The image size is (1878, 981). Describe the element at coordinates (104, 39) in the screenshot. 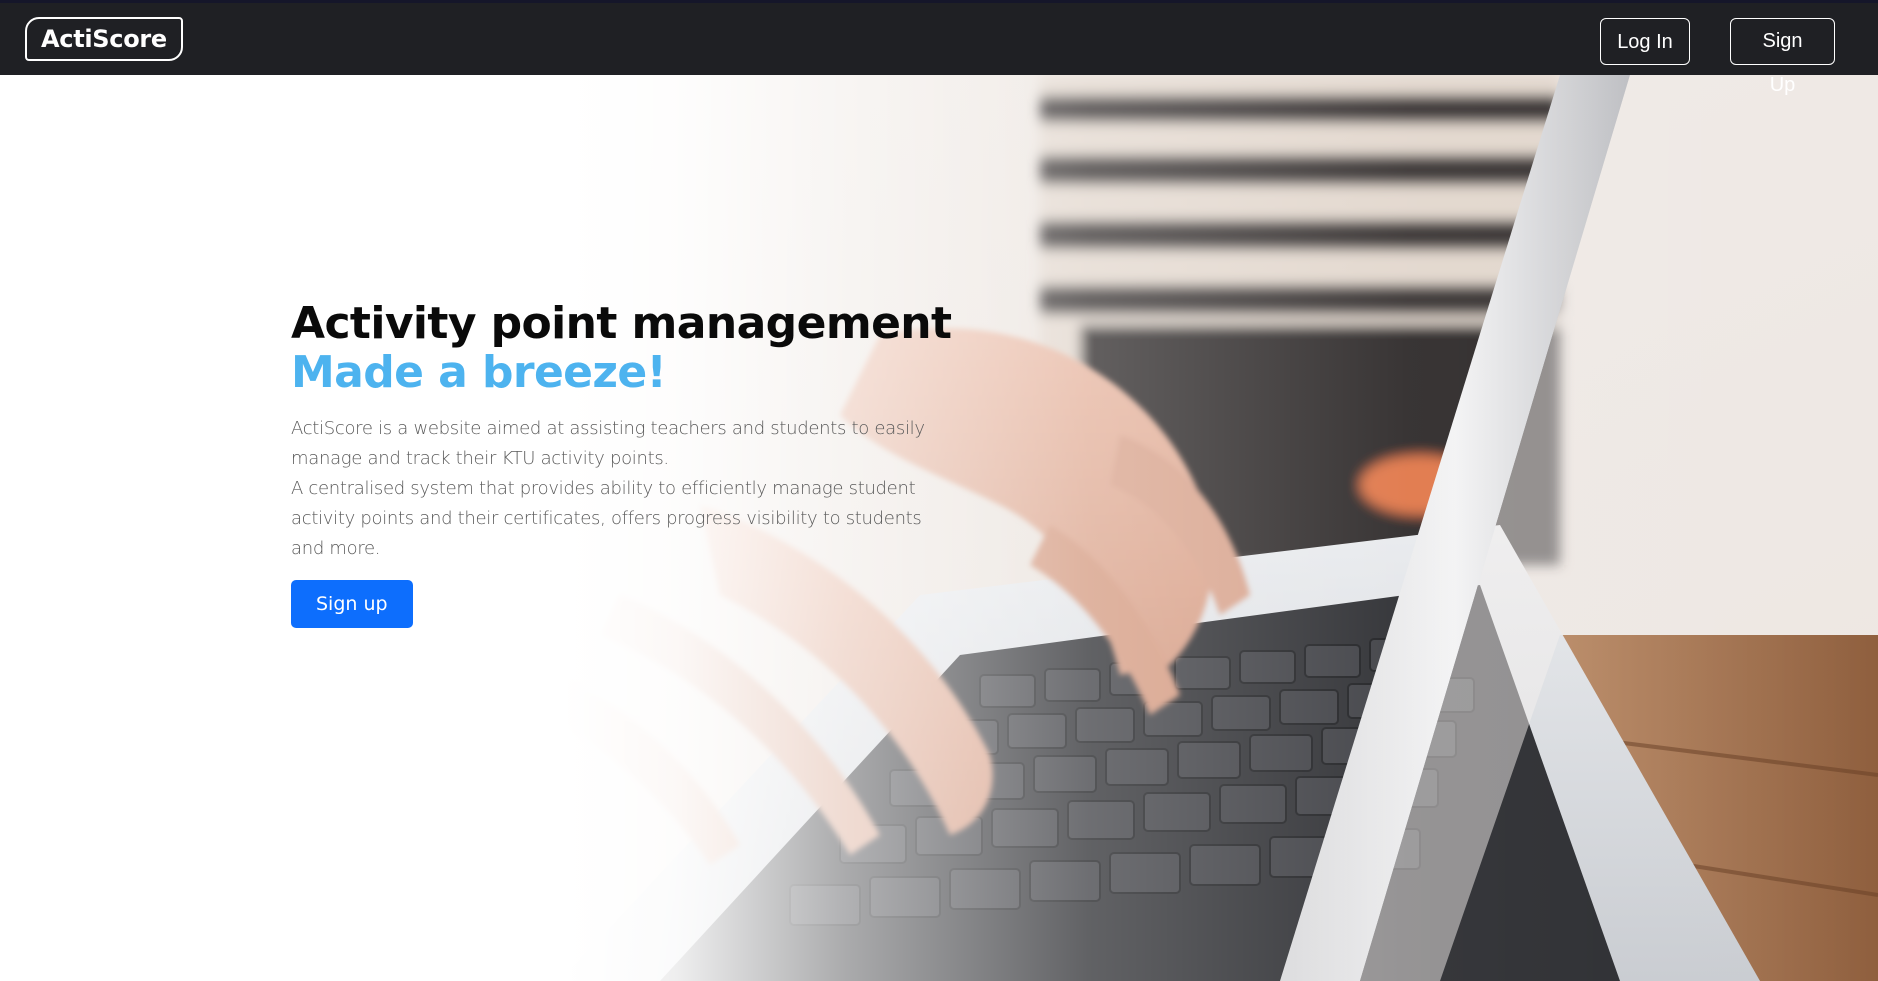

I see `brand-logo: ActiScore` at that location.